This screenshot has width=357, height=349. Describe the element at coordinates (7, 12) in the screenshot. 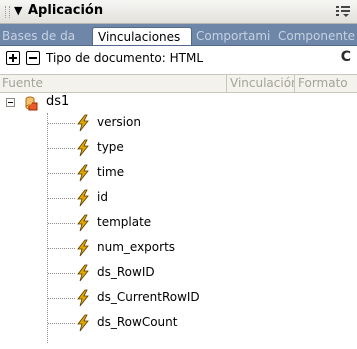

I see `panel-grip-handle` at that location.